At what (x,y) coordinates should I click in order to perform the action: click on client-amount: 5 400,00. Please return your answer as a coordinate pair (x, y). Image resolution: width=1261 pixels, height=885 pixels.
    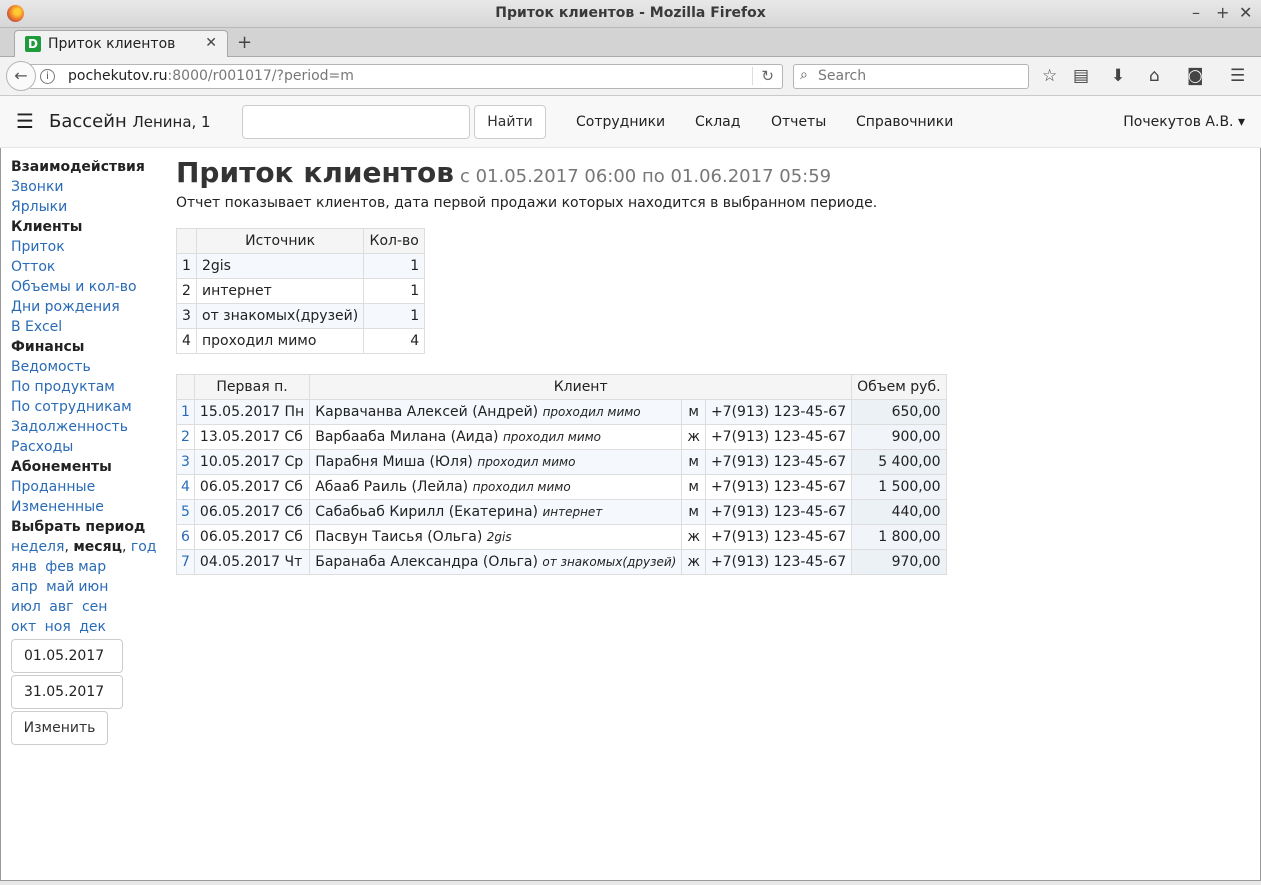
    Looking at the image, I should click on (899, 462).